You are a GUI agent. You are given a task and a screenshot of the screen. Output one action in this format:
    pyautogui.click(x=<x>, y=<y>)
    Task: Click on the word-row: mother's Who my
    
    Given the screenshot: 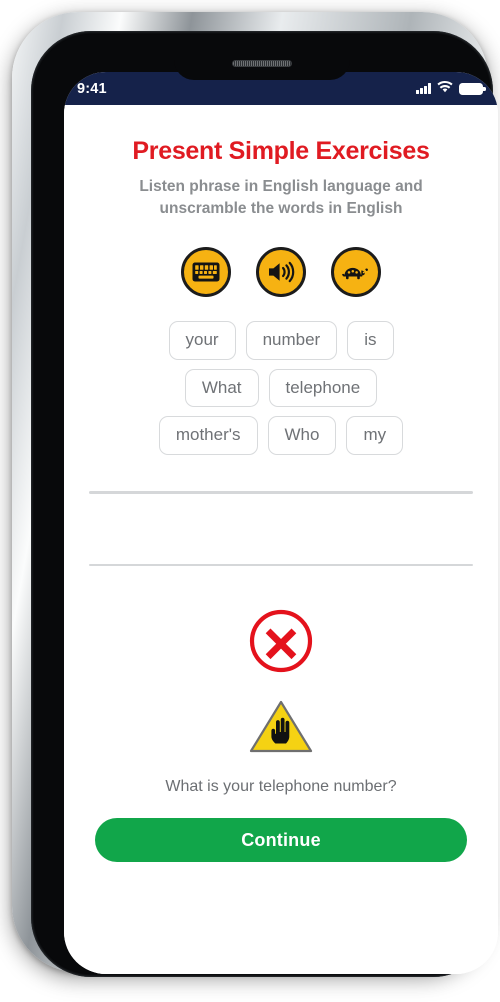 What is the action you would take?
    pyautogui.click(x=281, y=435)
    